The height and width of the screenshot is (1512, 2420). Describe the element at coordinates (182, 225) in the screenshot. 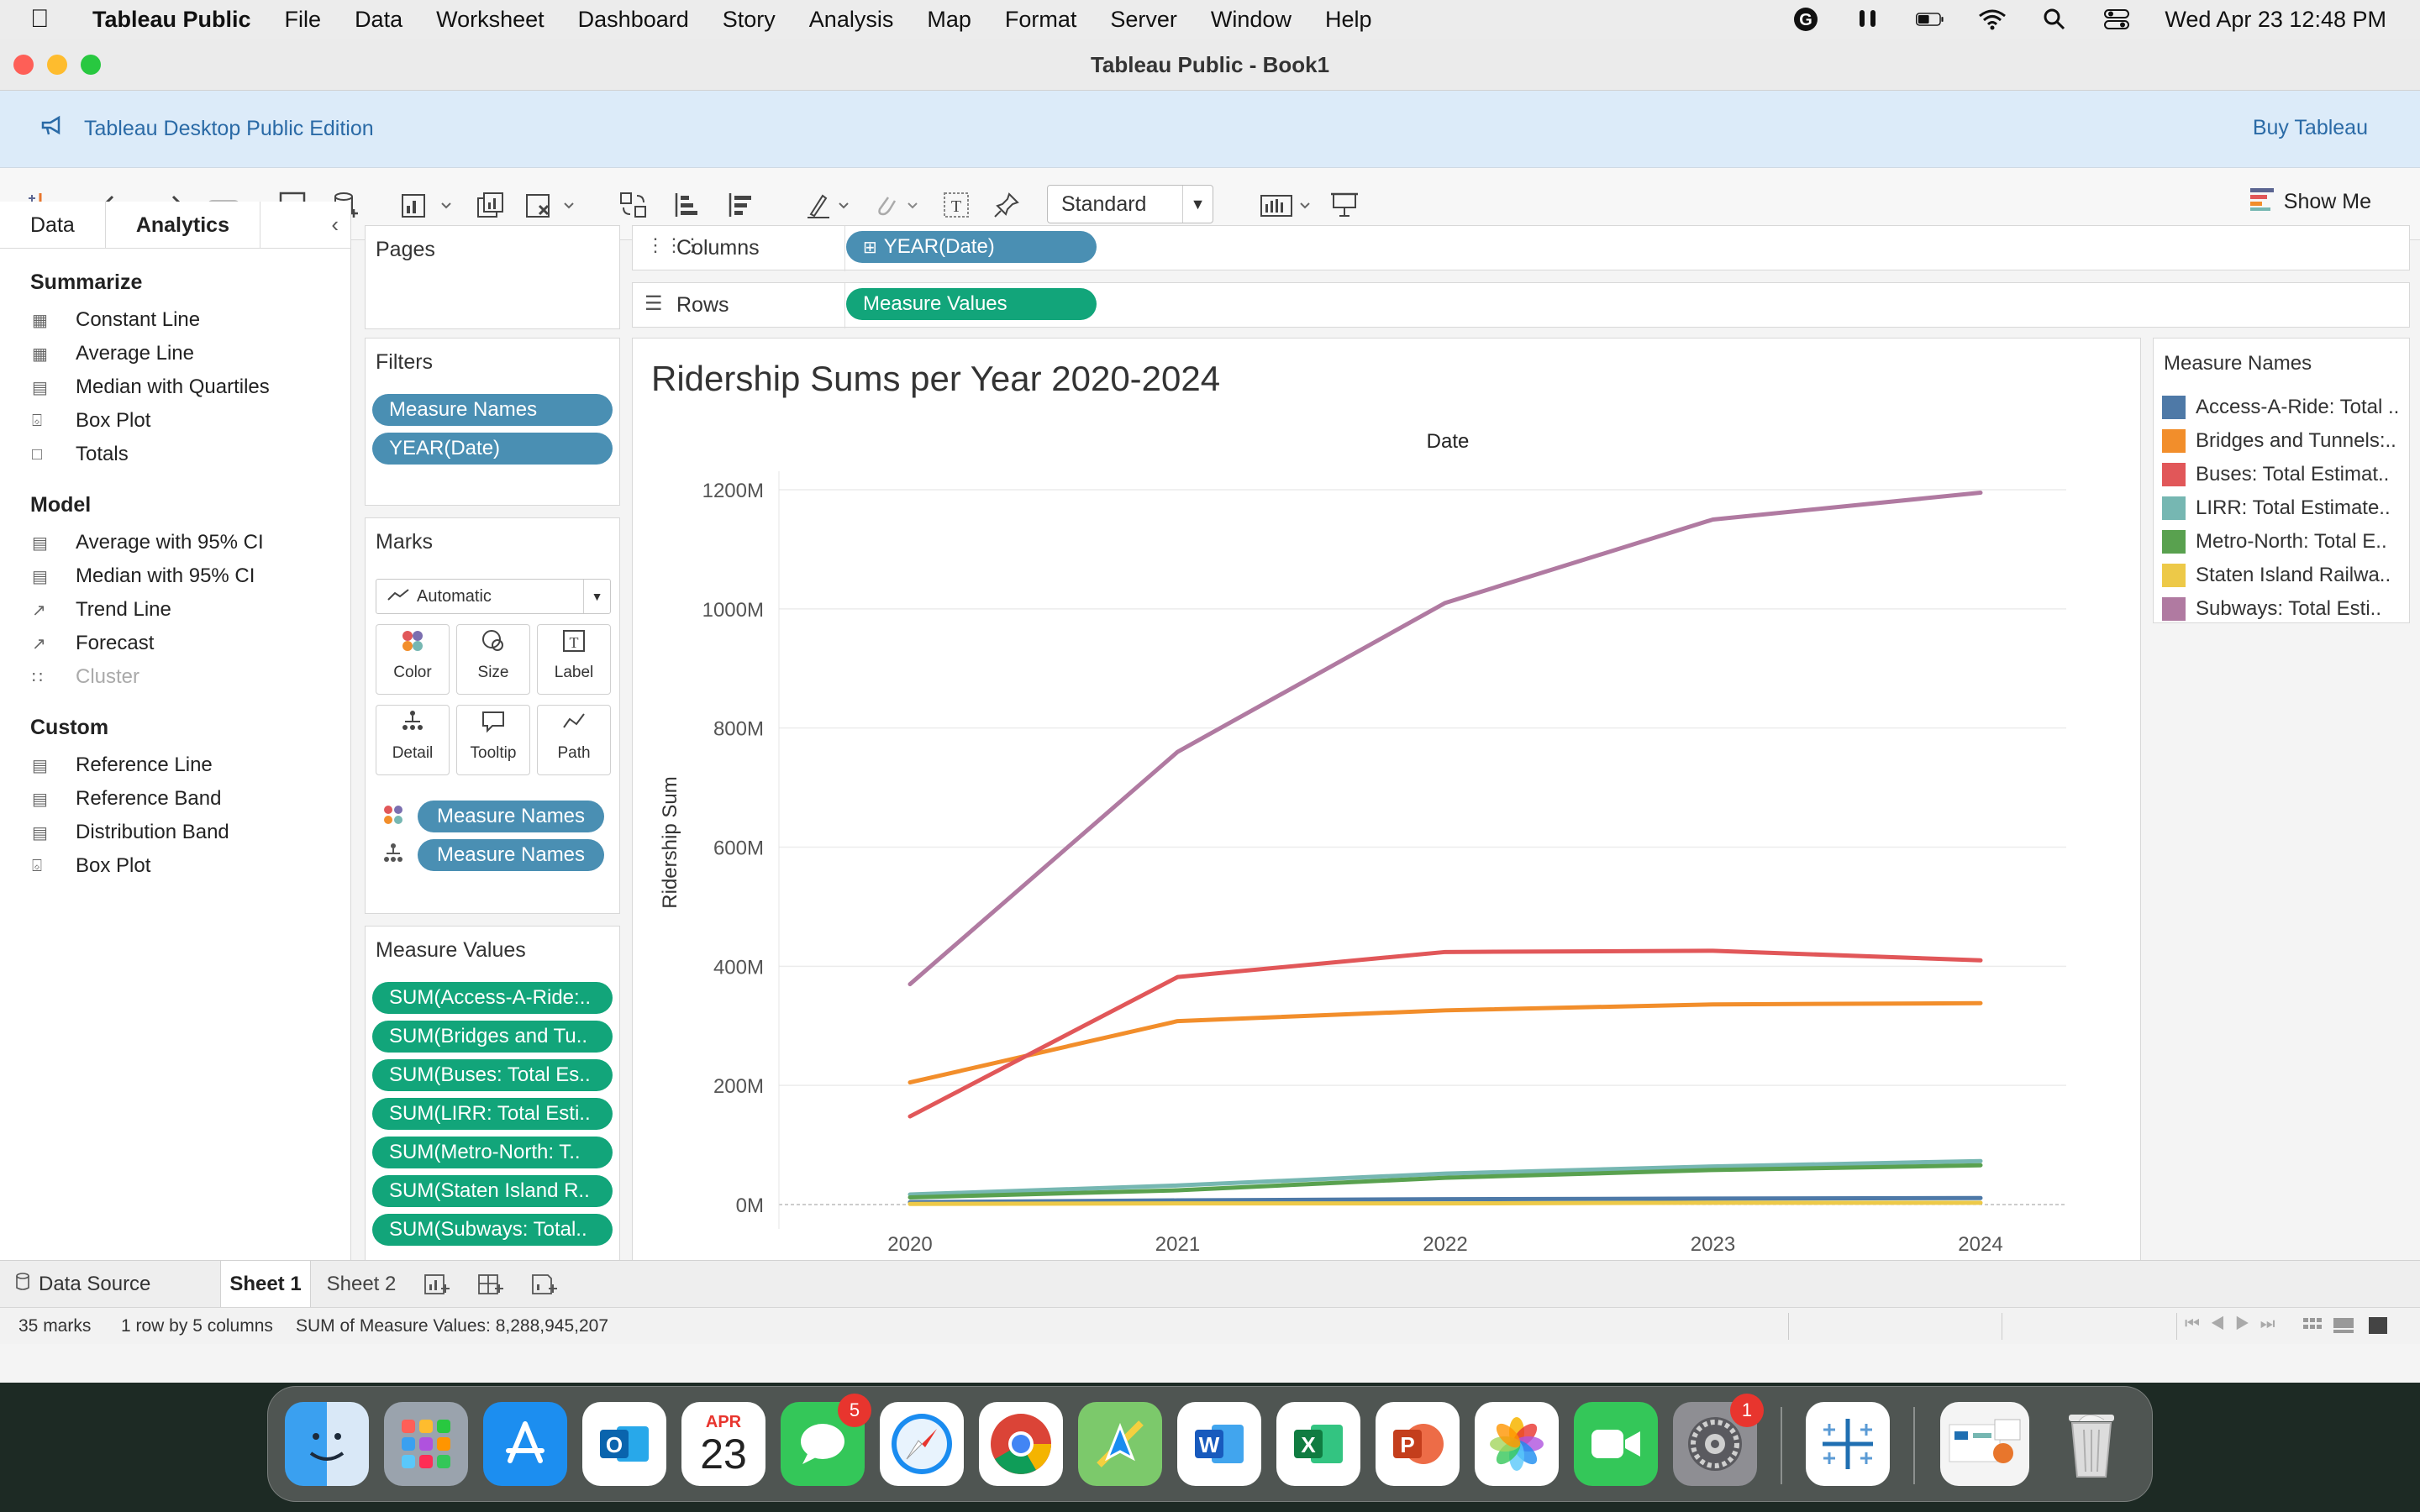

I see `tab-analytics: Analytics` at that location.